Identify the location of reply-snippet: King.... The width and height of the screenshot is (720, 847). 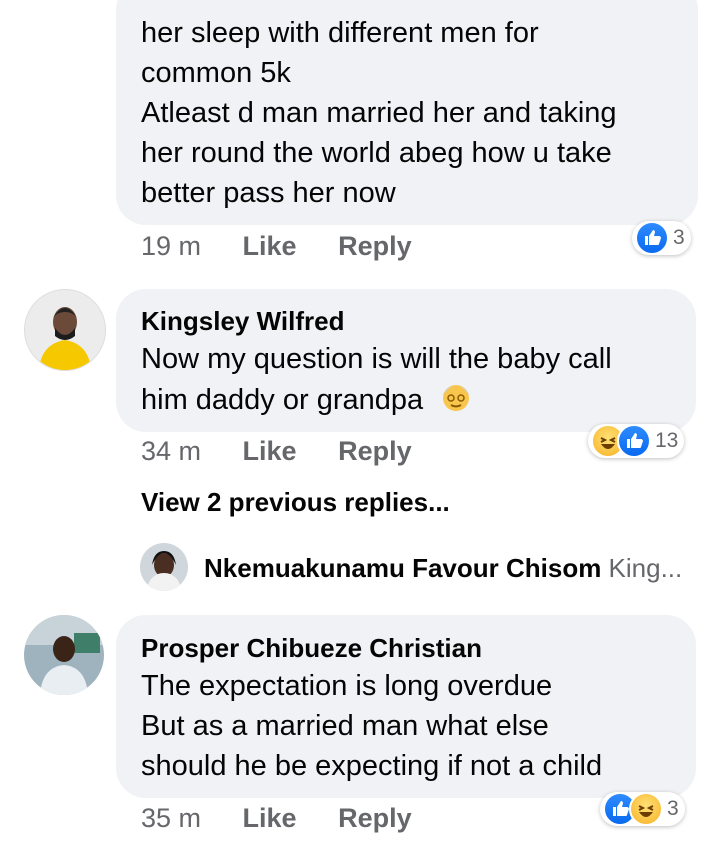
(645, 568).